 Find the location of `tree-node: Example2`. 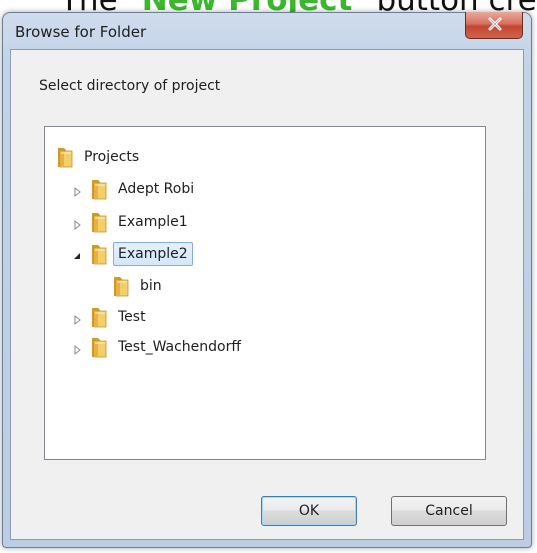

tree-node: Example2 is located at coordinates (132, 254).